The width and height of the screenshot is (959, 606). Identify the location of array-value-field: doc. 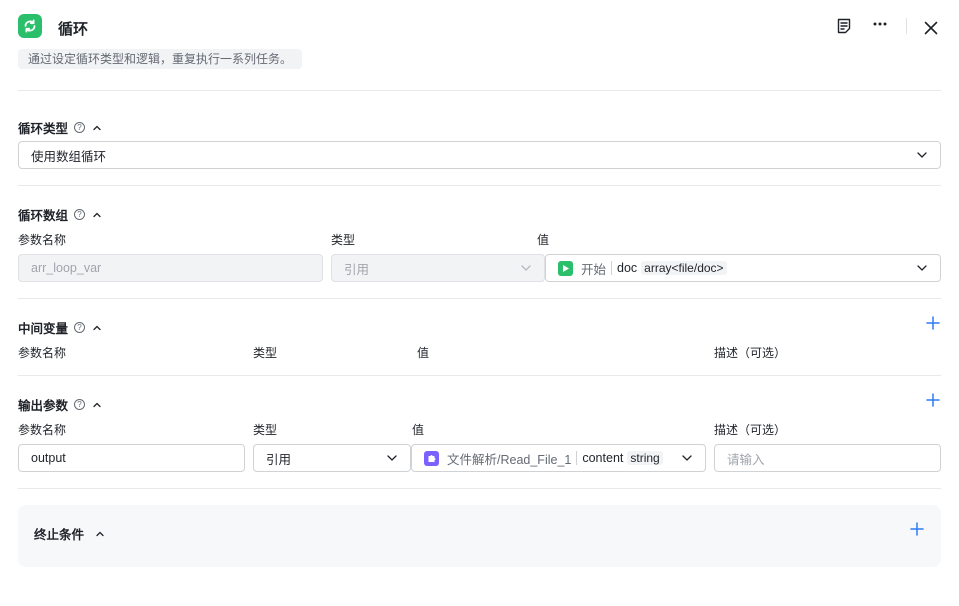
(627, 268).